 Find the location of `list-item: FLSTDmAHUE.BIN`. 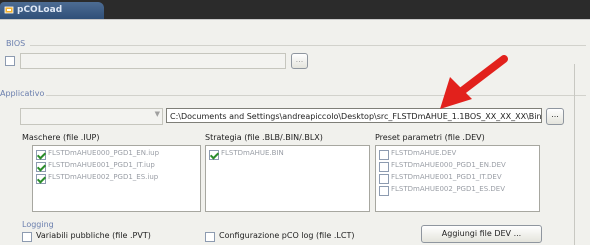

list-item: FLSTDmAHUE.BIN is located at coordinates (252, 153).